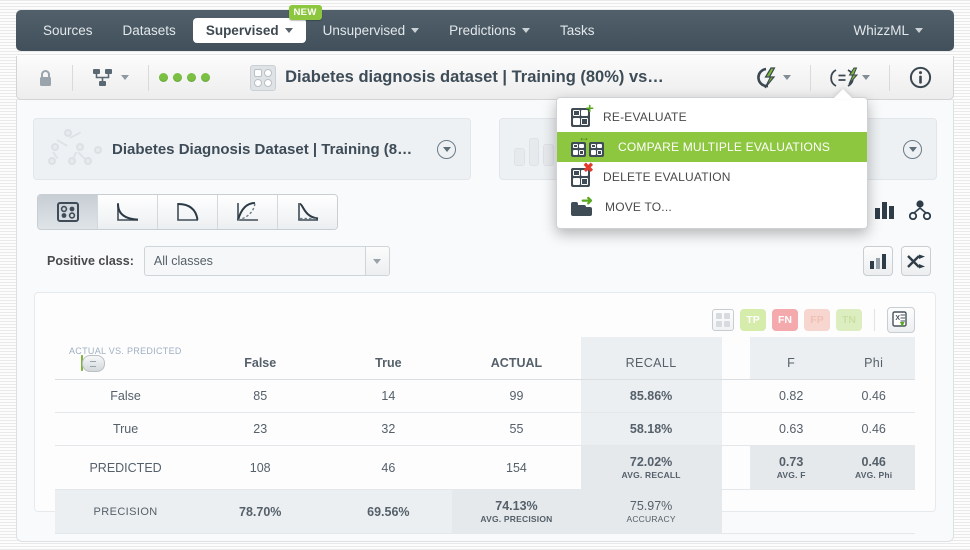 The image size is (970, 550). I want to click on nav-item-tasks: Tasks, so click(577, 30).